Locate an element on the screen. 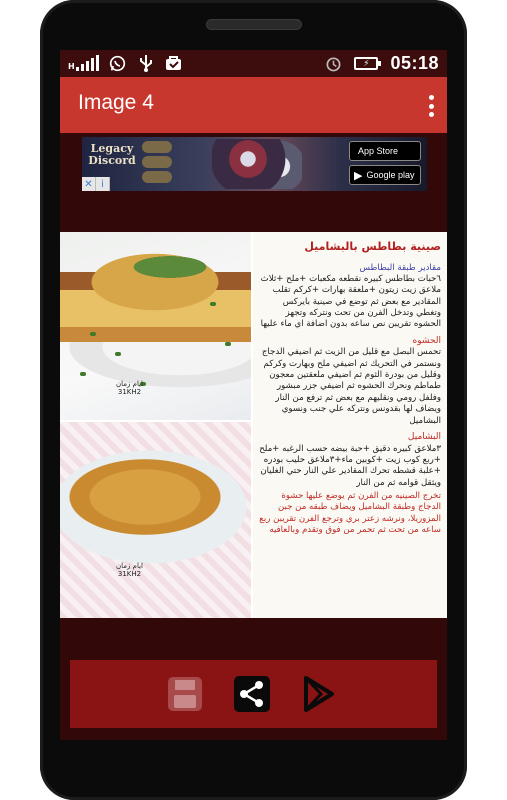 This screenshot has width=507, height=800. recipe-section2-heading: الحشوه is located at coordinates (426, 340).